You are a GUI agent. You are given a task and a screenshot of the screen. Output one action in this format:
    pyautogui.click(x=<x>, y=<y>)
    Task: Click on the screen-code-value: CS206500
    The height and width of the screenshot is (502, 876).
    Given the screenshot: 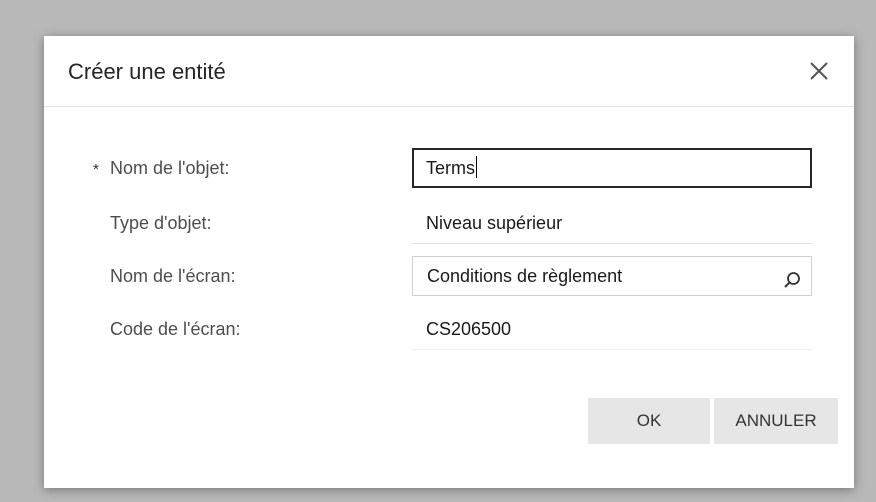 What is the action you would take?
    pyautogui.click(x=612, y=330)
    